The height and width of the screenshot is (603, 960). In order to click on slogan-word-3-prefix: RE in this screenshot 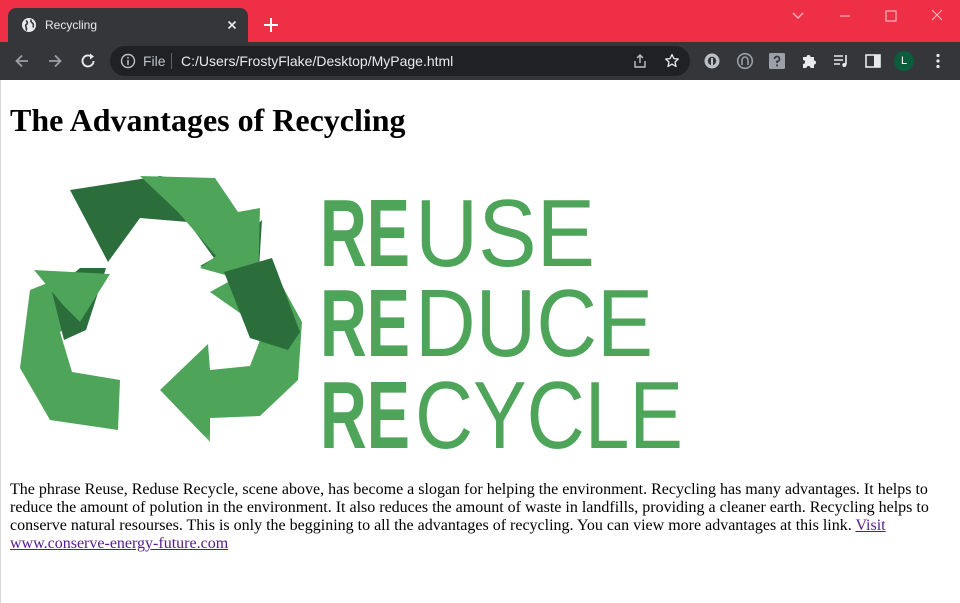, I will do `click(365, 415)`.